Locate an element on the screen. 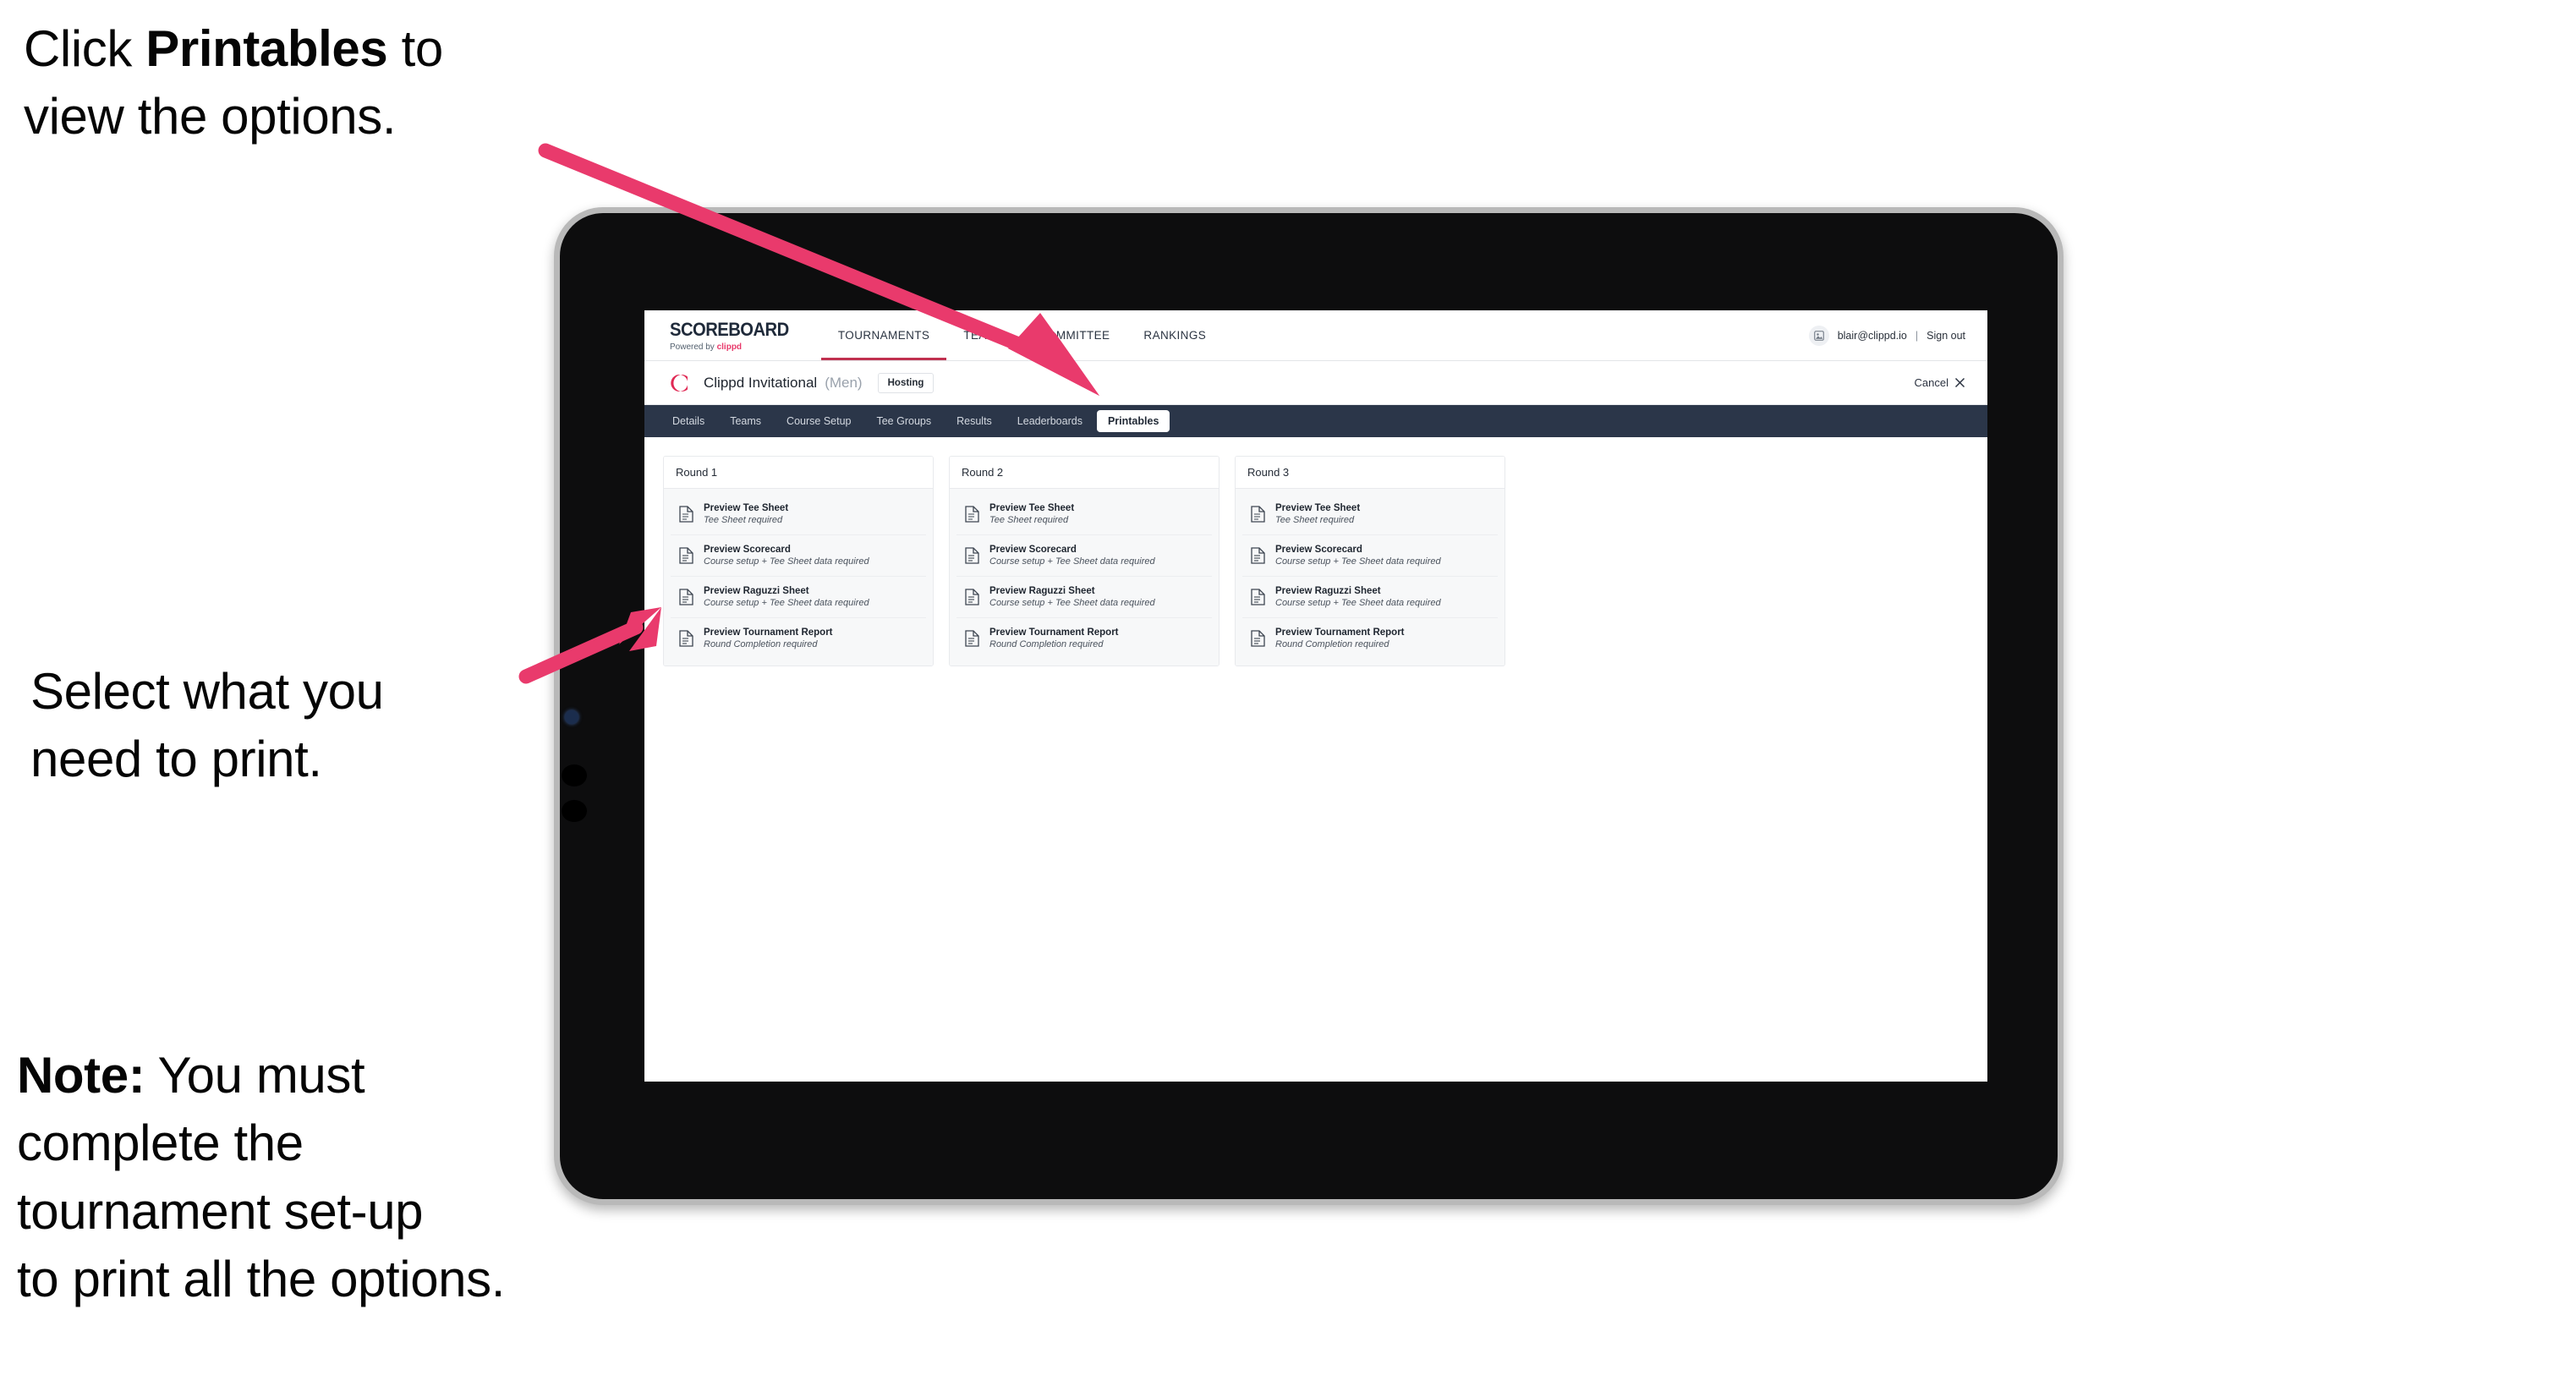 The image size is (2576, 1386). tab-printables: Printables is located at coordinates (1133, 421).